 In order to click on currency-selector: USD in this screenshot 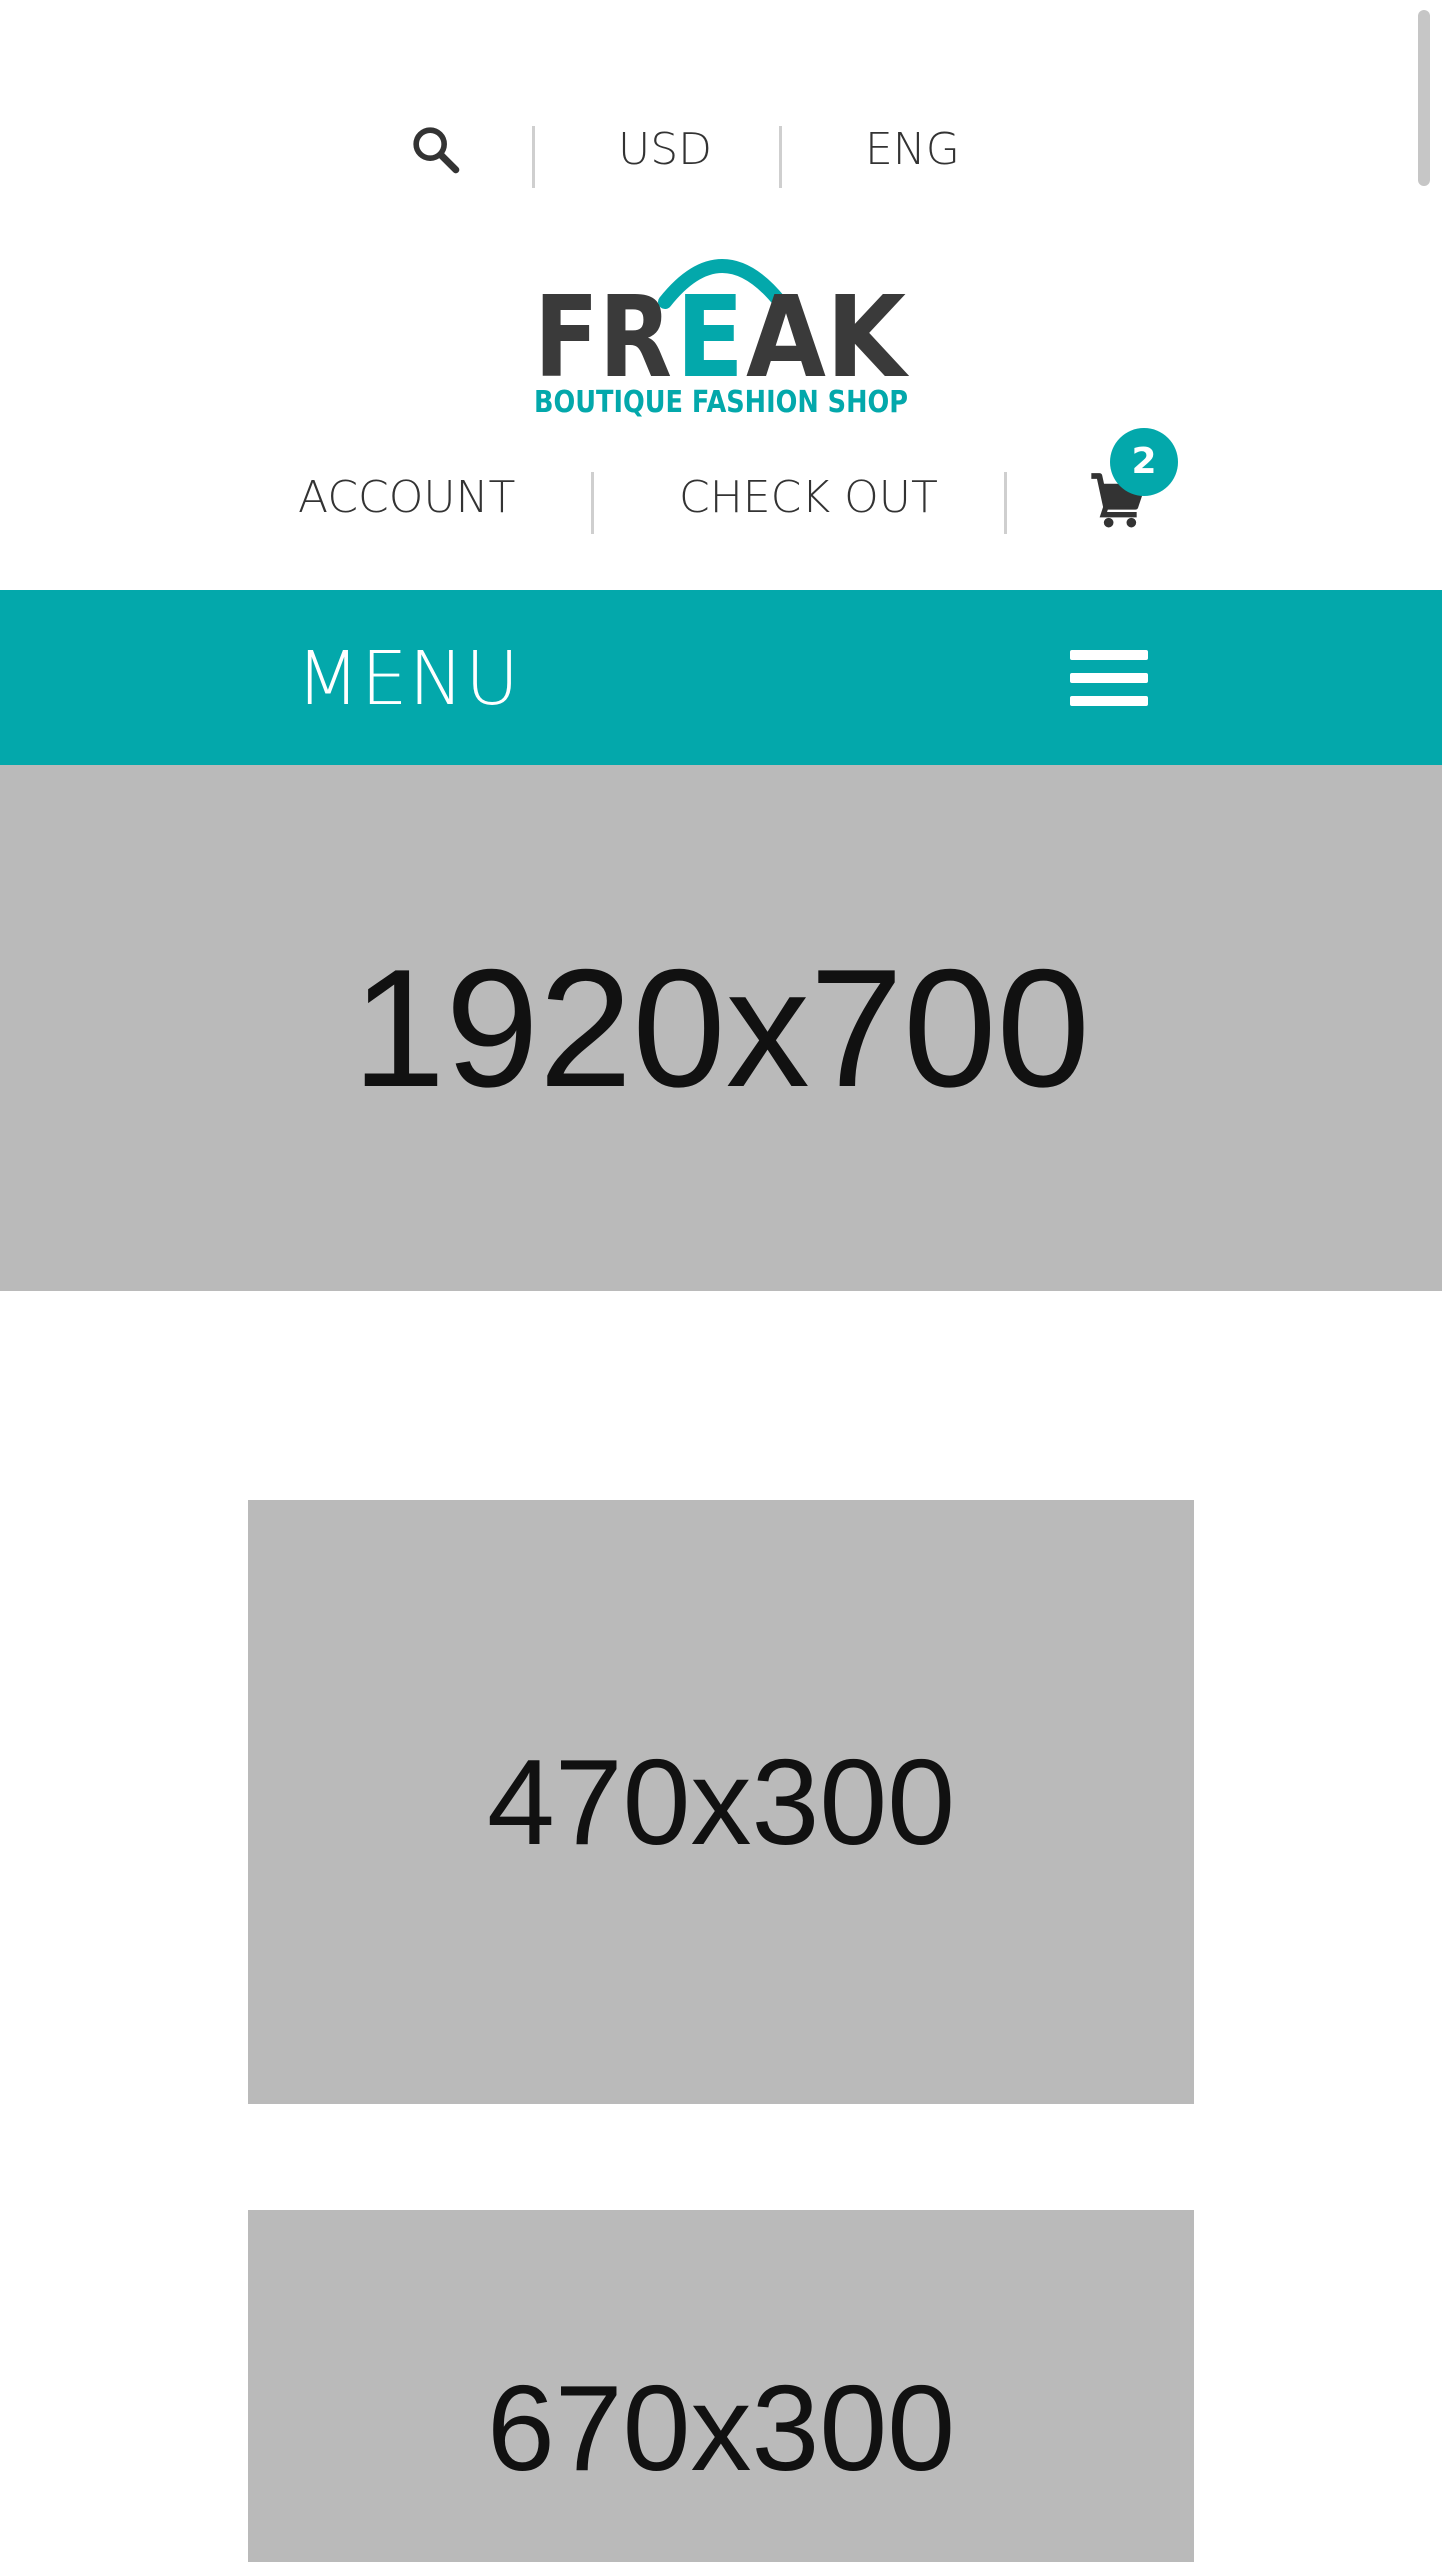, I will do `click(665, 150)`.